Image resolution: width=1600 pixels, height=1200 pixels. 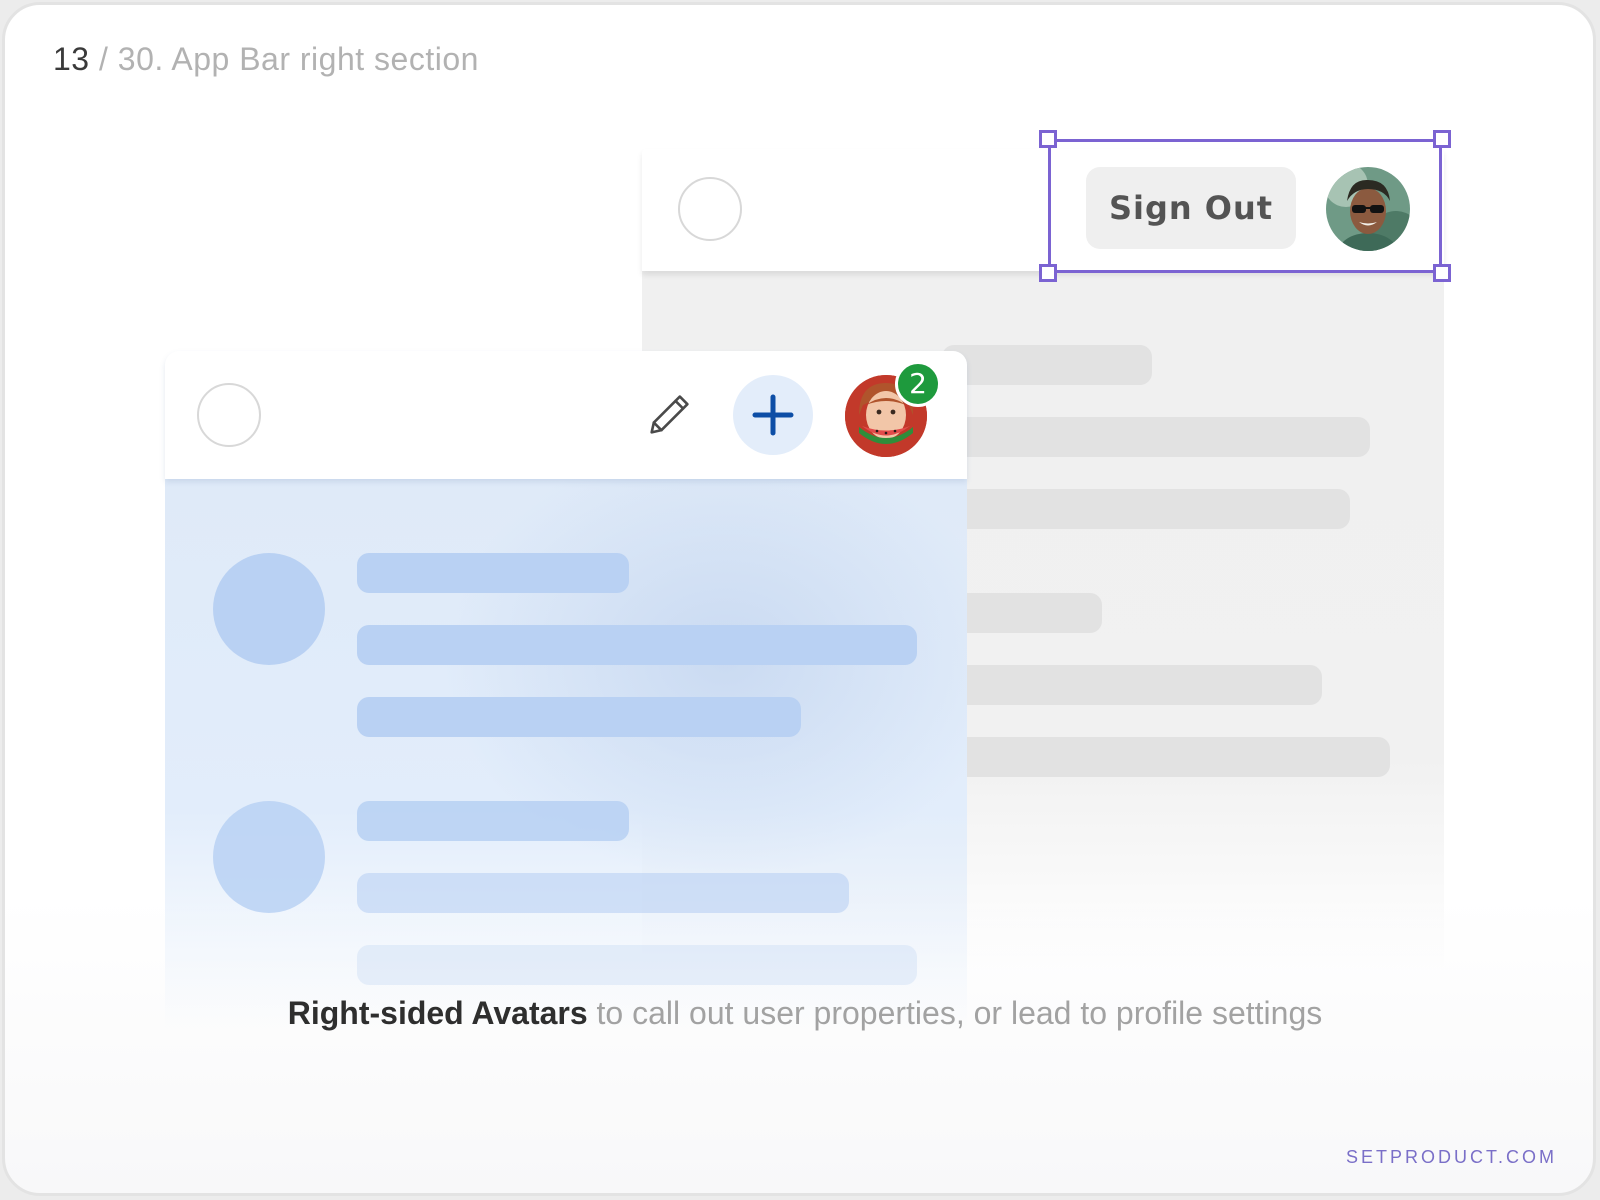 What do you see at coordinates (918, 384) in the screenshot?
I see `notification-badge: 2` at bounding box center [918, 384].